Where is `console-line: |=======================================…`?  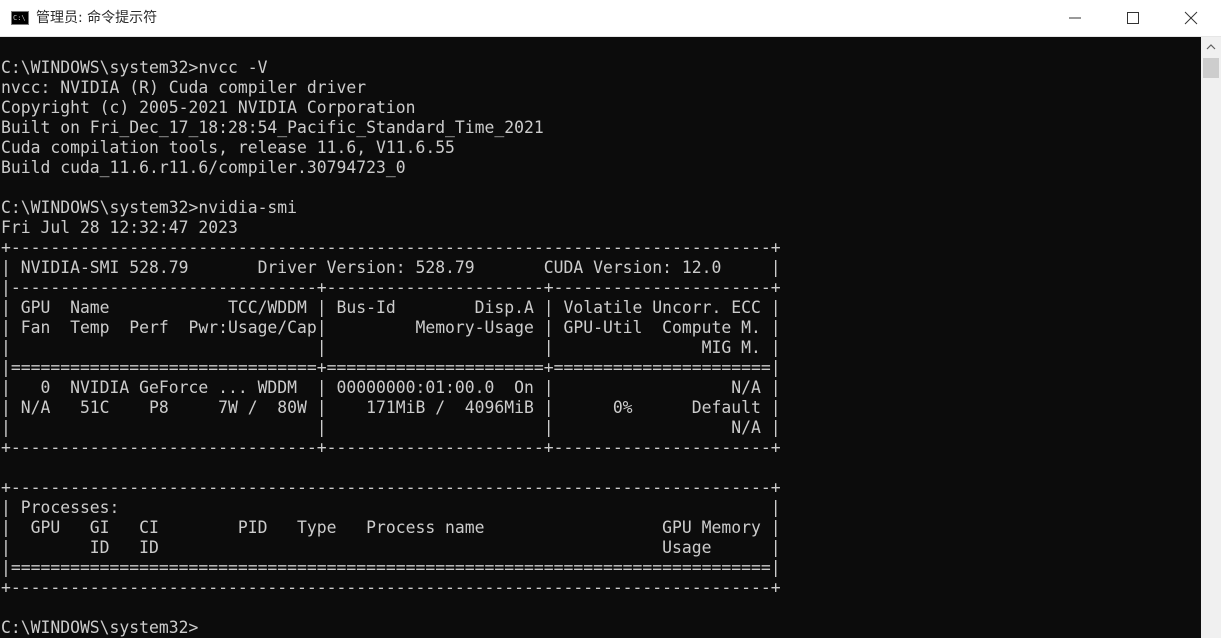 console-line: |=======================================… is located at coordinates (391, 567).